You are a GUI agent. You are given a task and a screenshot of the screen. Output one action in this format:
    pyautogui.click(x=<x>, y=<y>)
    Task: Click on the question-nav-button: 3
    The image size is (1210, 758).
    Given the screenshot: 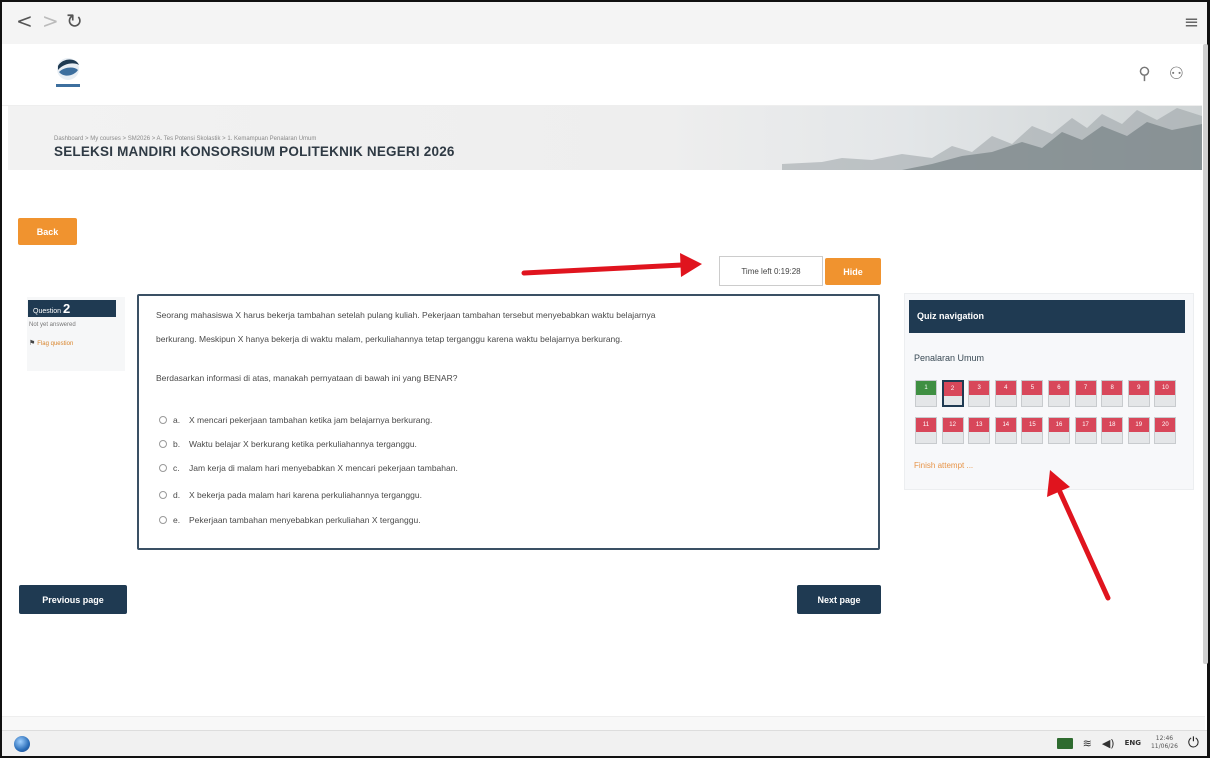 What is the action you would take?
    pyautogui.click(x=979, y=393)
    